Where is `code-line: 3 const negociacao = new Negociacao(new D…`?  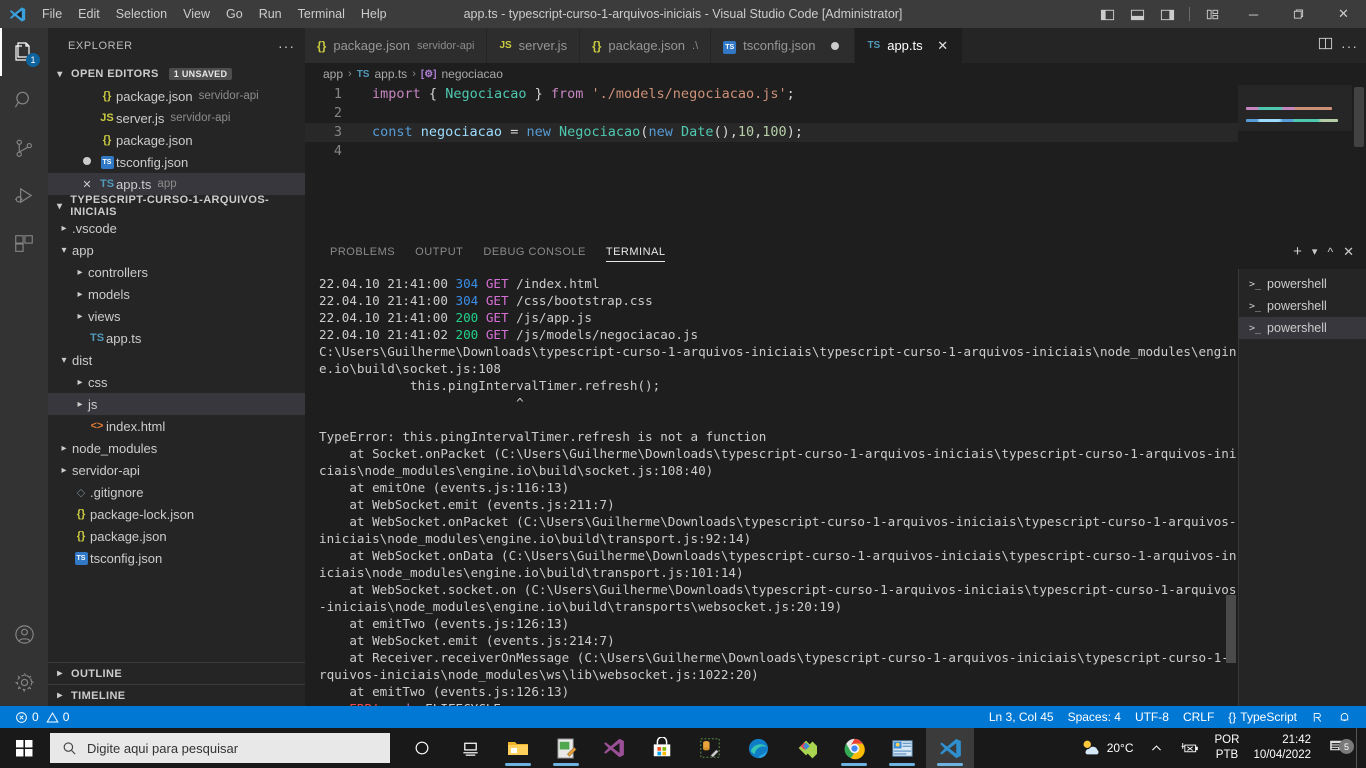 code-line: 3 const negociacao = new Negociacao(new D… is located at coordinates (835, 132).